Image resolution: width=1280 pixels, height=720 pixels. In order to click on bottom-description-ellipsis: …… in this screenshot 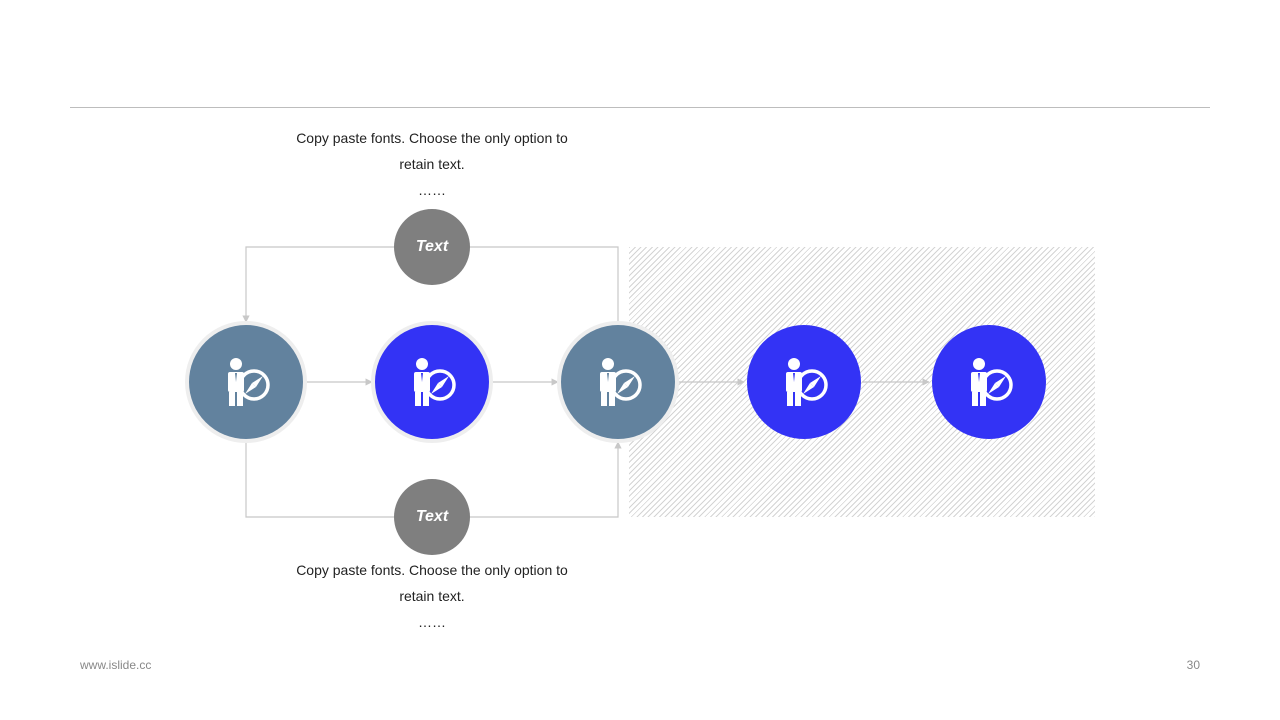, I will do `click(432, 622)`.